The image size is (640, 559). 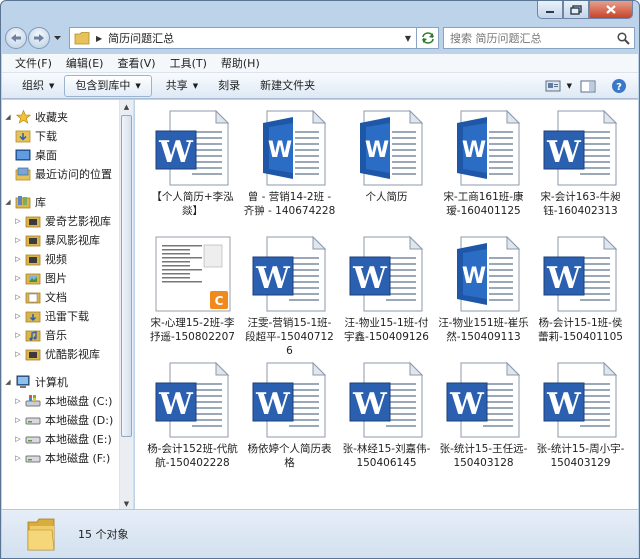 What do you see at coordinates (193, 274) in the screenshot?
I see `document-preview-icon: C` at bounding box center [193, 274].